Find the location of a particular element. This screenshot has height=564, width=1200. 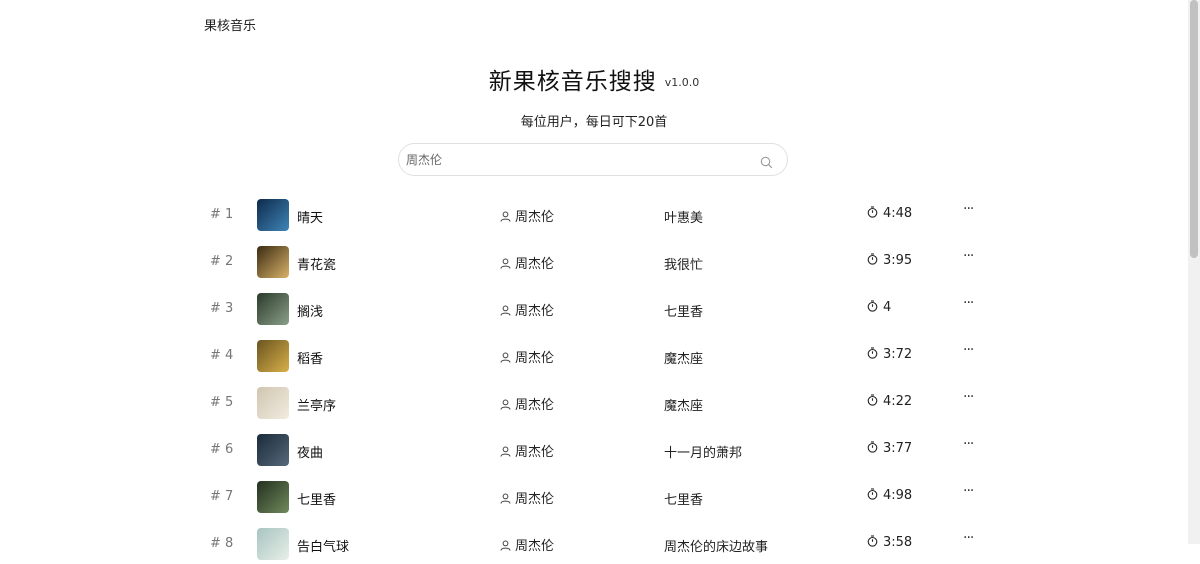

duration-cell: 4:22 is located at coordinates (889, 401).